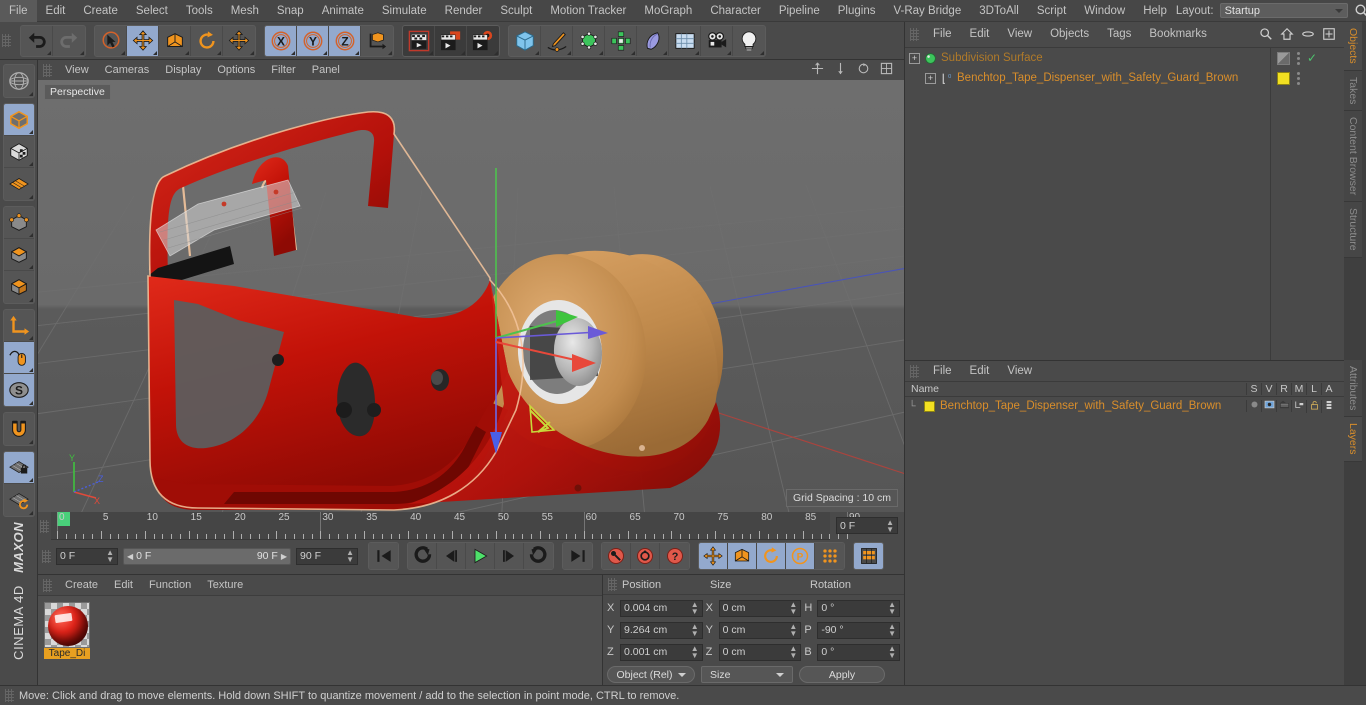  Describe the element at coordinates (661, 630) in the screenshot. I see `position-field-y: 9.264 cm ▲ ▼` at that location.